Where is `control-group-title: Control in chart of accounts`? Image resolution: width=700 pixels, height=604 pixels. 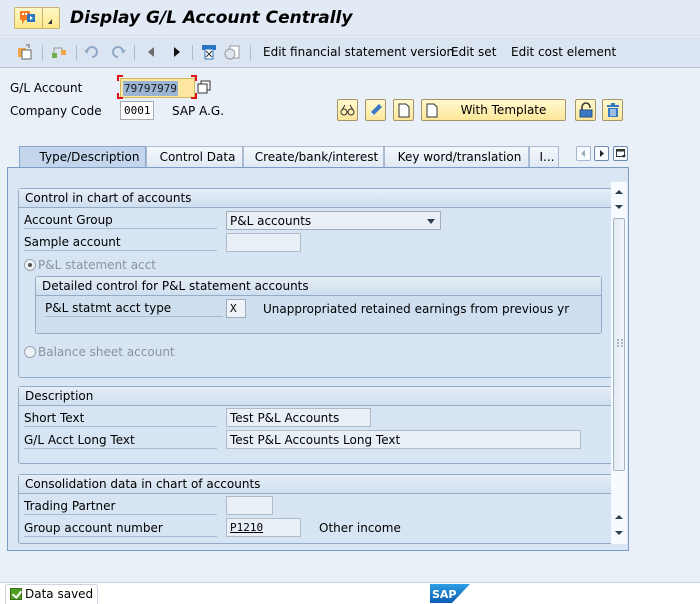
control-group-title: Control in chart of accounts is located at coordinates (316, 198).